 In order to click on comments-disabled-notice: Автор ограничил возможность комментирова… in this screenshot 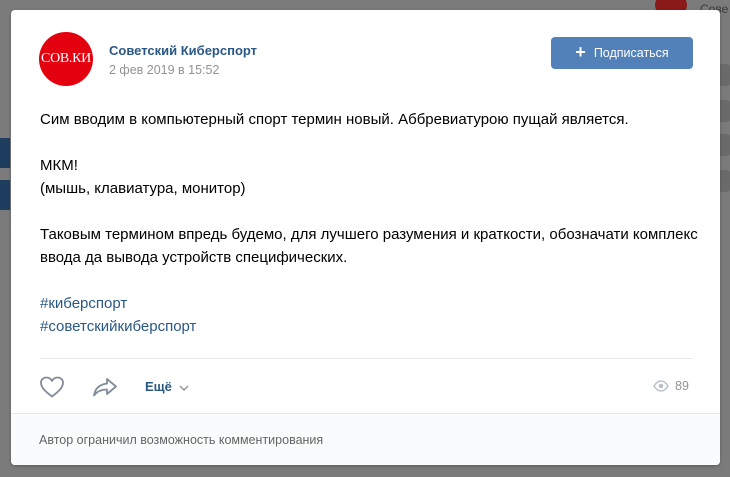, I will do `click(181, 440)`.